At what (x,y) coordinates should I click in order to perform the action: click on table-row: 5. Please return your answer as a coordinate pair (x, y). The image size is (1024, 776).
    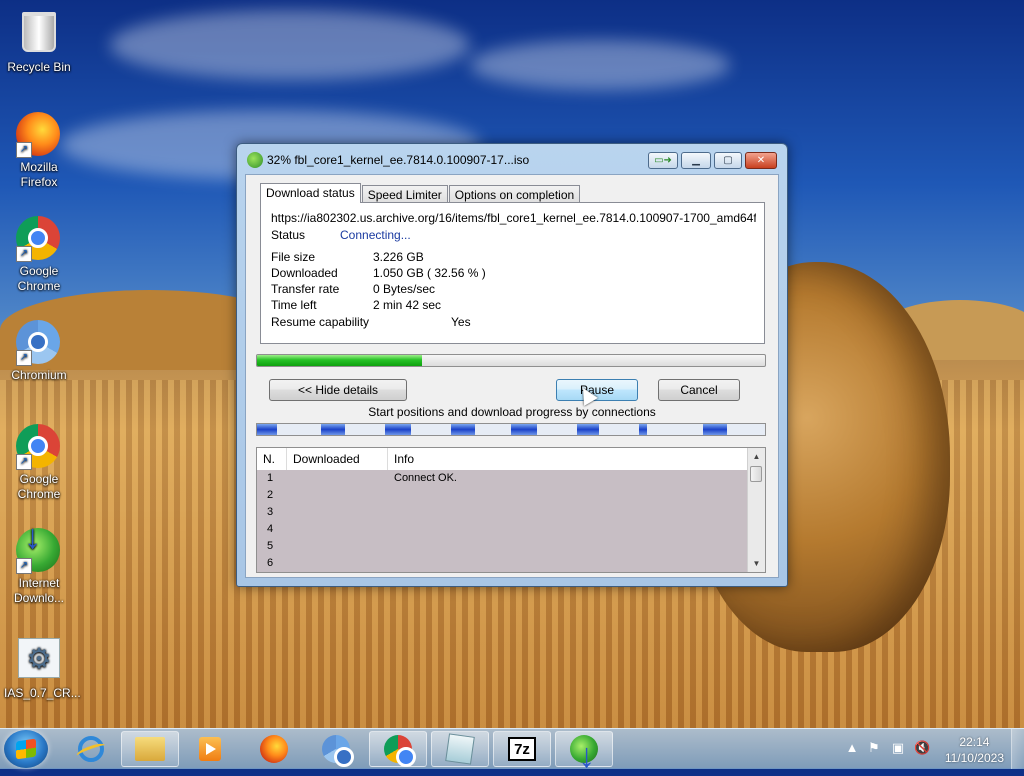
    Looking at the image, I should click on (502, 546).